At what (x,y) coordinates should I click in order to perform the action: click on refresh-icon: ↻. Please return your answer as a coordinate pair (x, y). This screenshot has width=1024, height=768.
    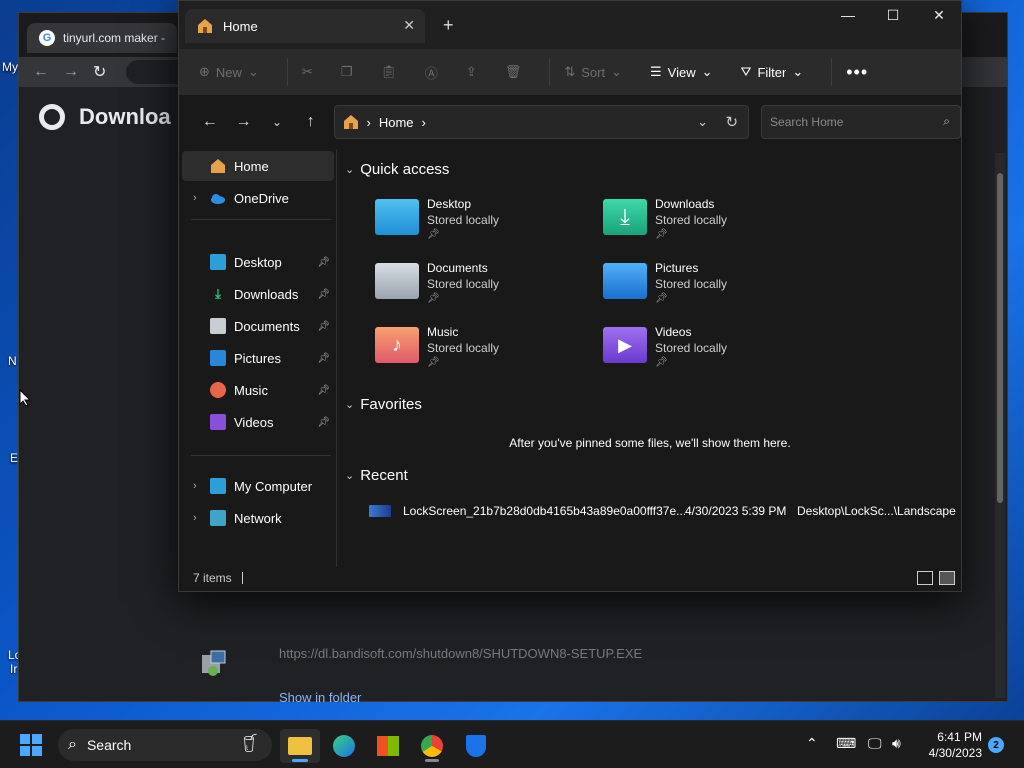
    Looking at the image, I should click on (731, 122).